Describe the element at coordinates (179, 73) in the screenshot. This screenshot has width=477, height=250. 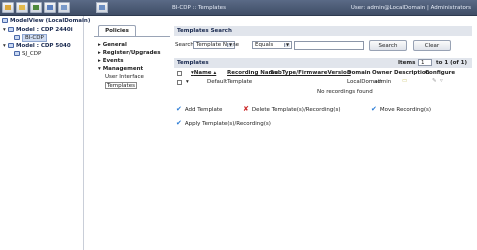
I see `select-all-checkbox` at that location.